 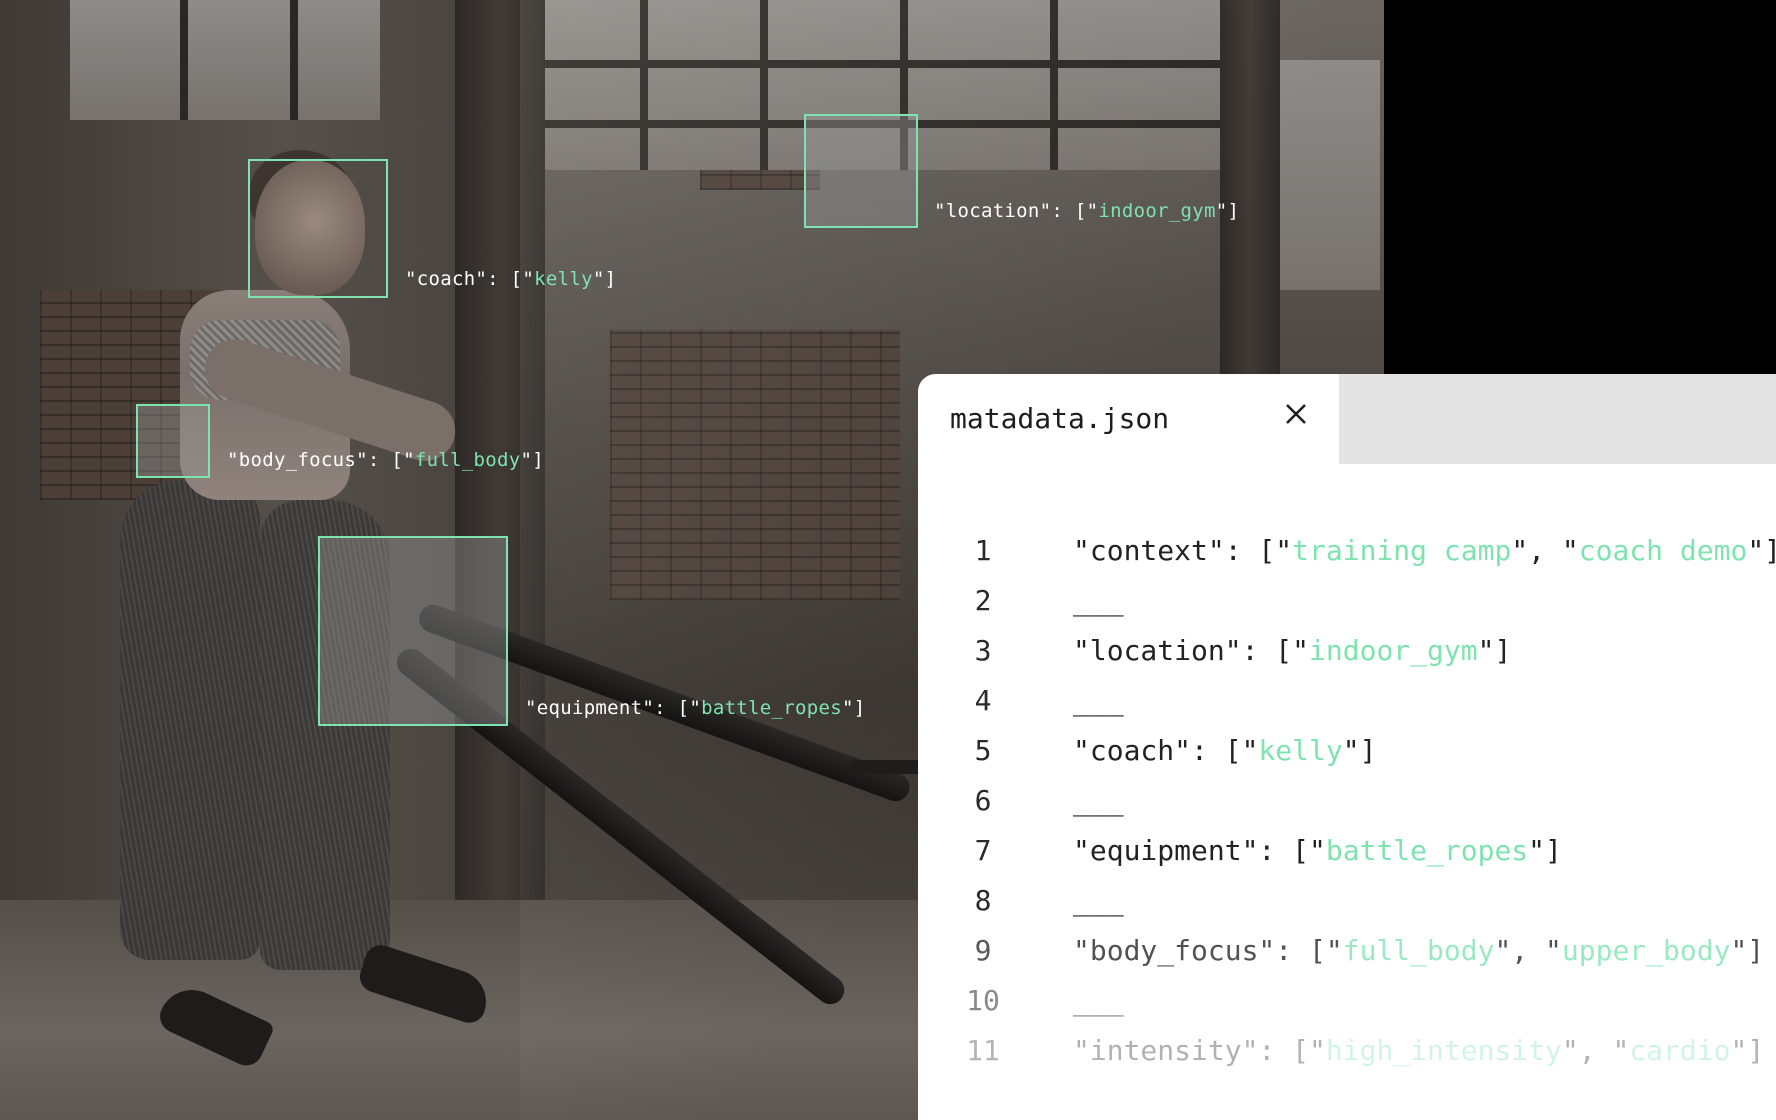 I want to click on code-text: "coach": ["kelly"], so click(x=1224, y=750).